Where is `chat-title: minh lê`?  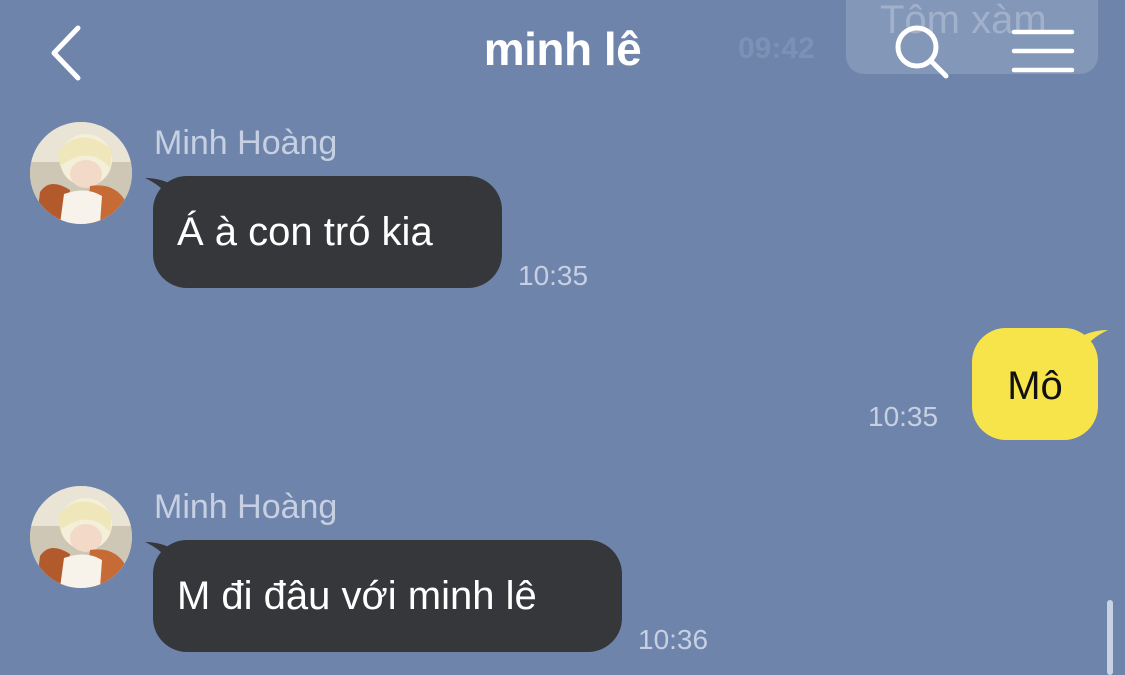
chat-title: minh lê is located at coordinates (562, 49).